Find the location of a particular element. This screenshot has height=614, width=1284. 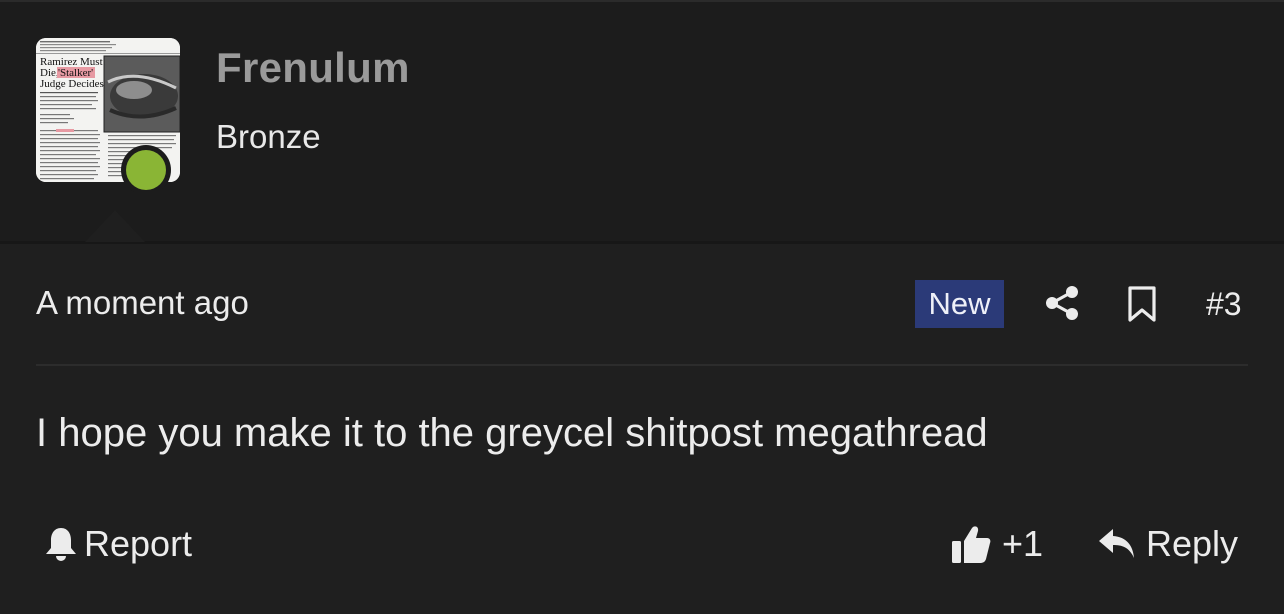

reply-label: Reply is located at coordinates (1192, 543).